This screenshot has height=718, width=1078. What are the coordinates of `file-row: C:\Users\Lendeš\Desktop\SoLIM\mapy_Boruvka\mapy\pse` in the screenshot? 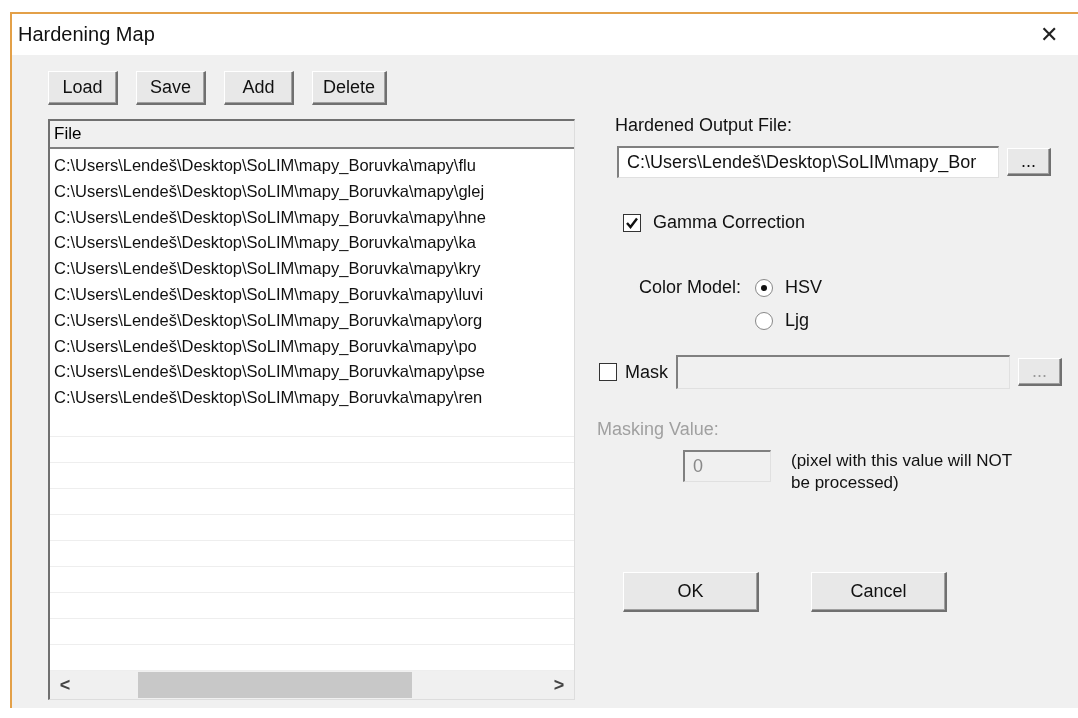 It's located at (312, 372).